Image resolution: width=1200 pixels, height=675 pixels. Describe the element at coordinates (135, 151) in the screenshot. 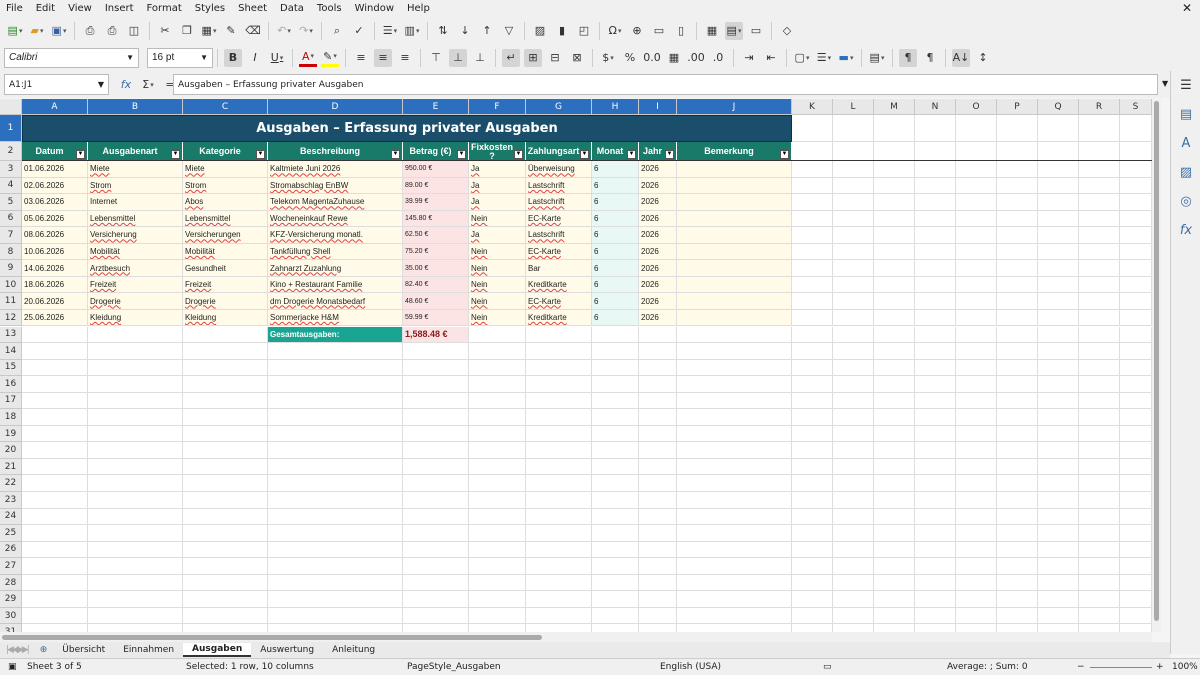

I see `column-header-cell: Ausgabenart ▼` at that location.